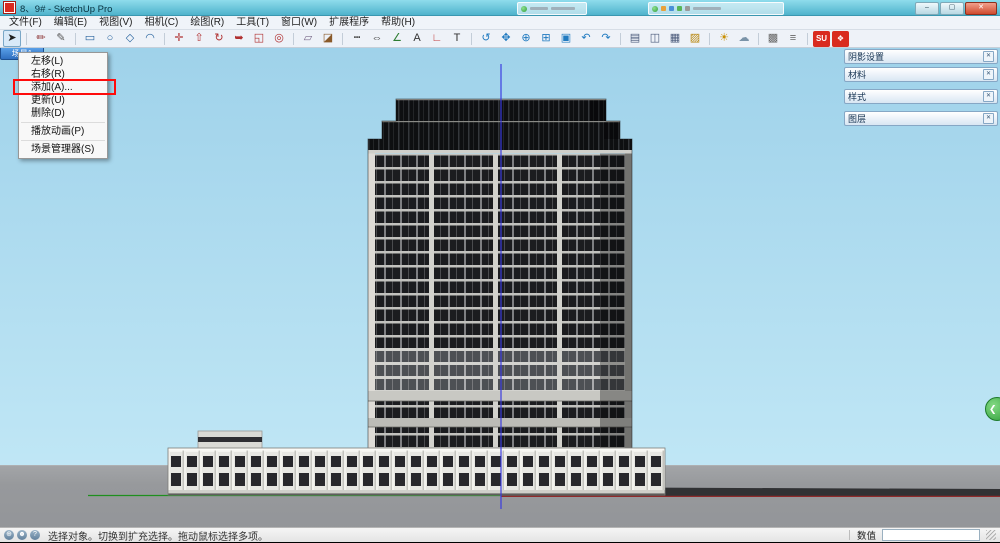  What do you see at coordinates (773, 38) in the screenshot?
I see `styles-icon: ▩` at bounding box center [773, 38].